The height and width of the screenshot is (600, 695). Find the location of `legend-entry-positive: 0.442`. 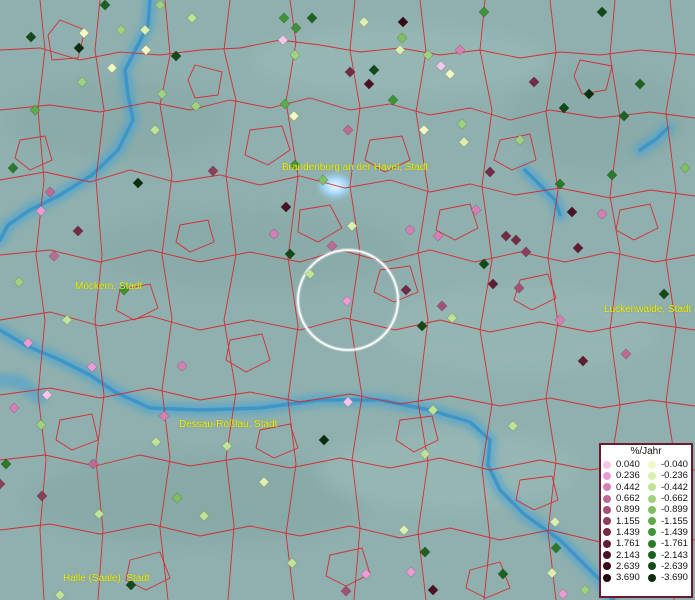

legend-entry-positive: 0.442 is located at coordinates (623, 487).